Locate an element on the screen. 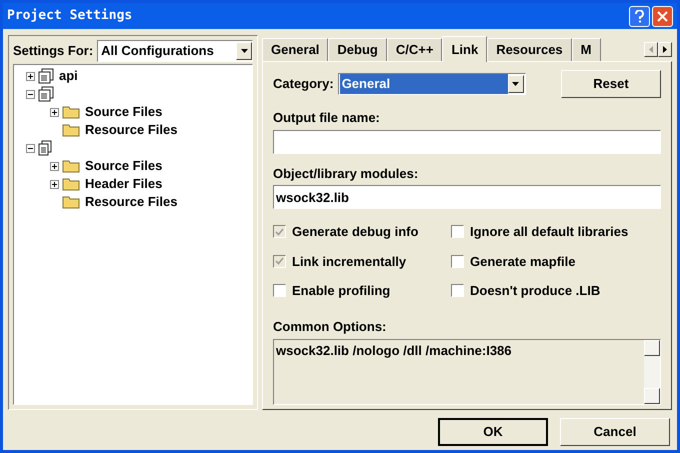 Image resolution: width=680 pixels, height=453 pixels. checkbox-label: Link incrementally is located at coordinates (349, 261).